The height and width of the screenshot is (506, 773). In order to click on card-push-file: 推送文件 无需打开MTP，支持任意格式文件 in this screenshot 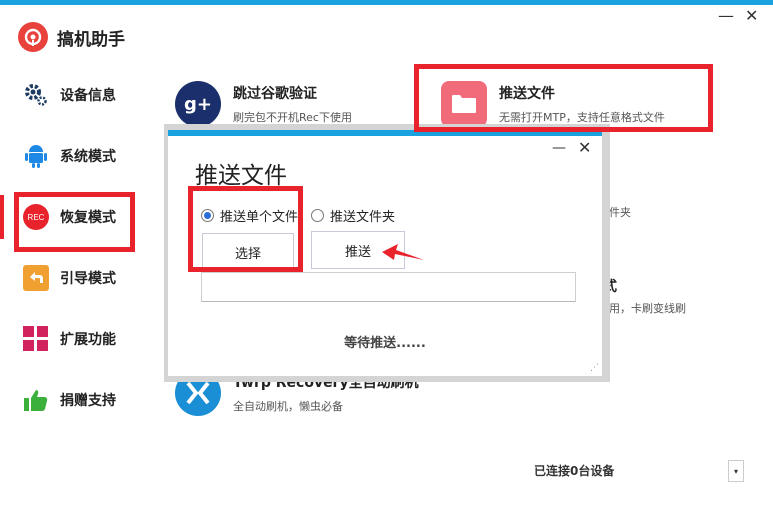, I will do `click(553, 104)`.